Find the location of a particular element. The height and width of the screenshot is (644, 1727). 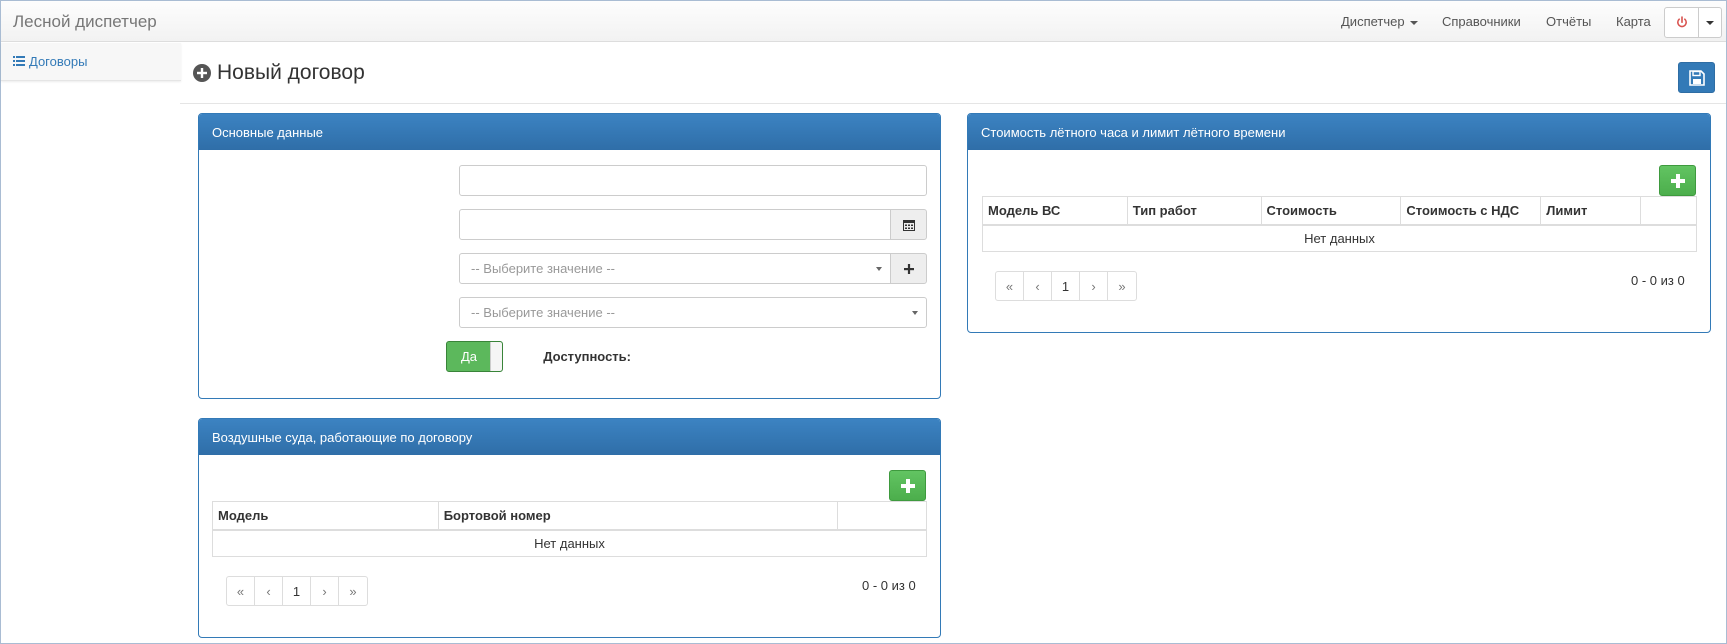

contract-date-input is located at coordinates (675, 224).